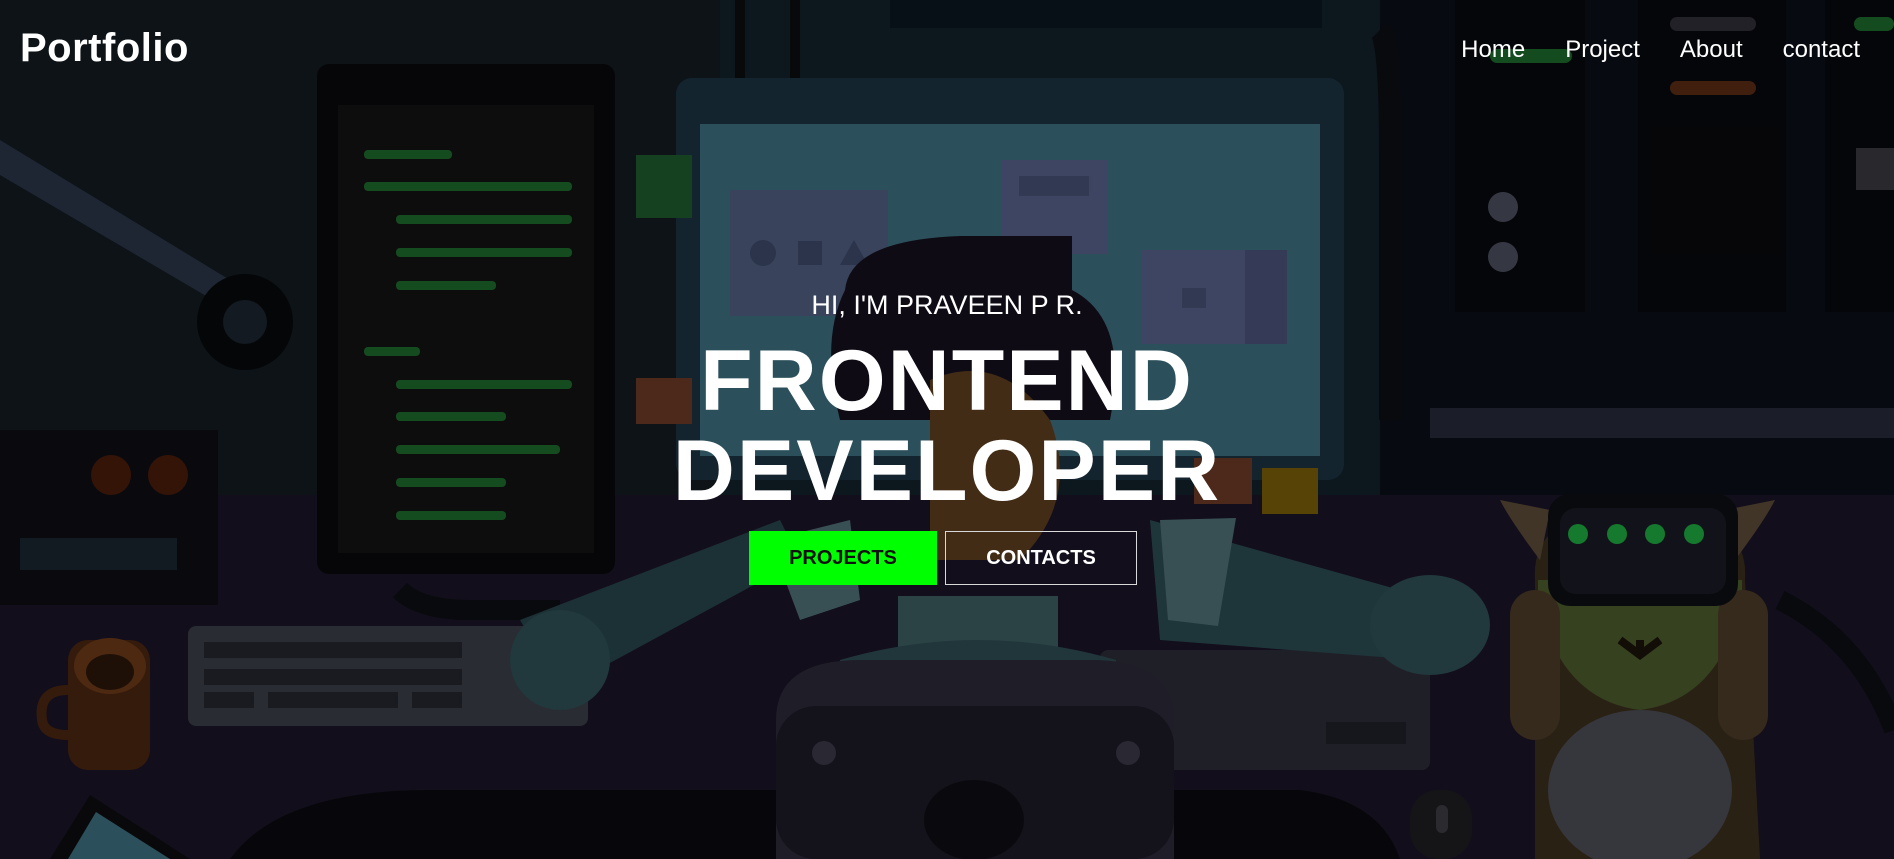 The height and width of the screenshot is (859, 1894). I want to click on projects-button: PROJECTS, so click(843, 558).